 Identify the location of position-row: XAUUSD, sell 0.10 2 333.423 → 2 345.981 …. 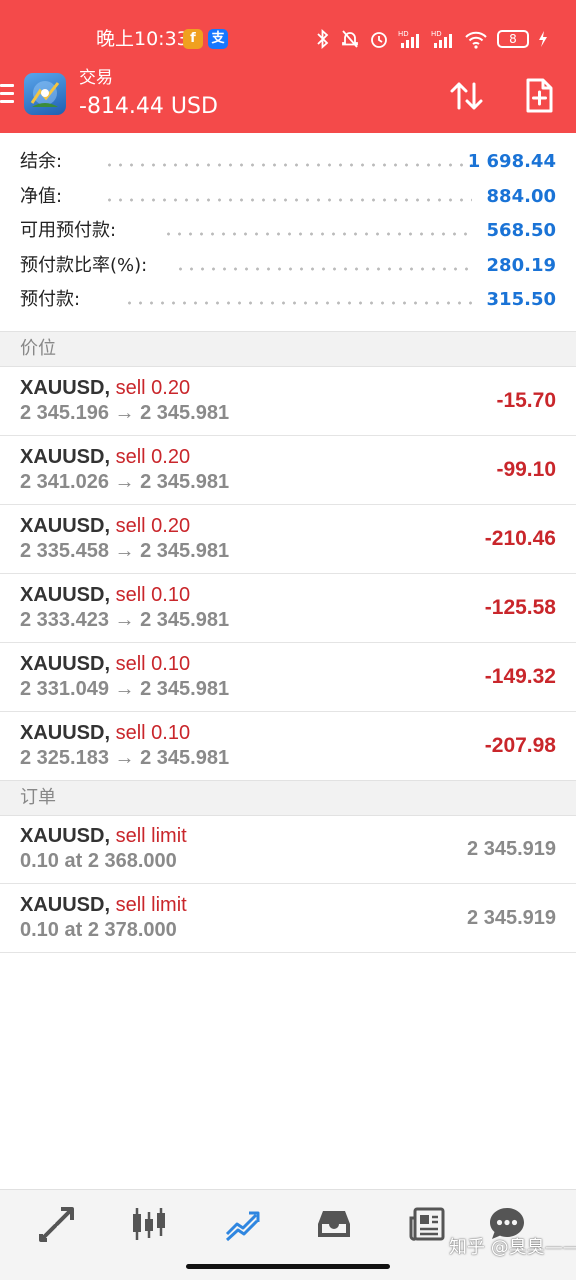
(288, 608).